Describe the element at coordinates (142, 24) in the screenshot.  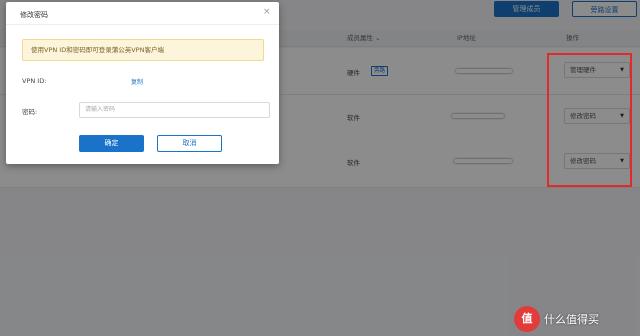
I see `divider` at that location.